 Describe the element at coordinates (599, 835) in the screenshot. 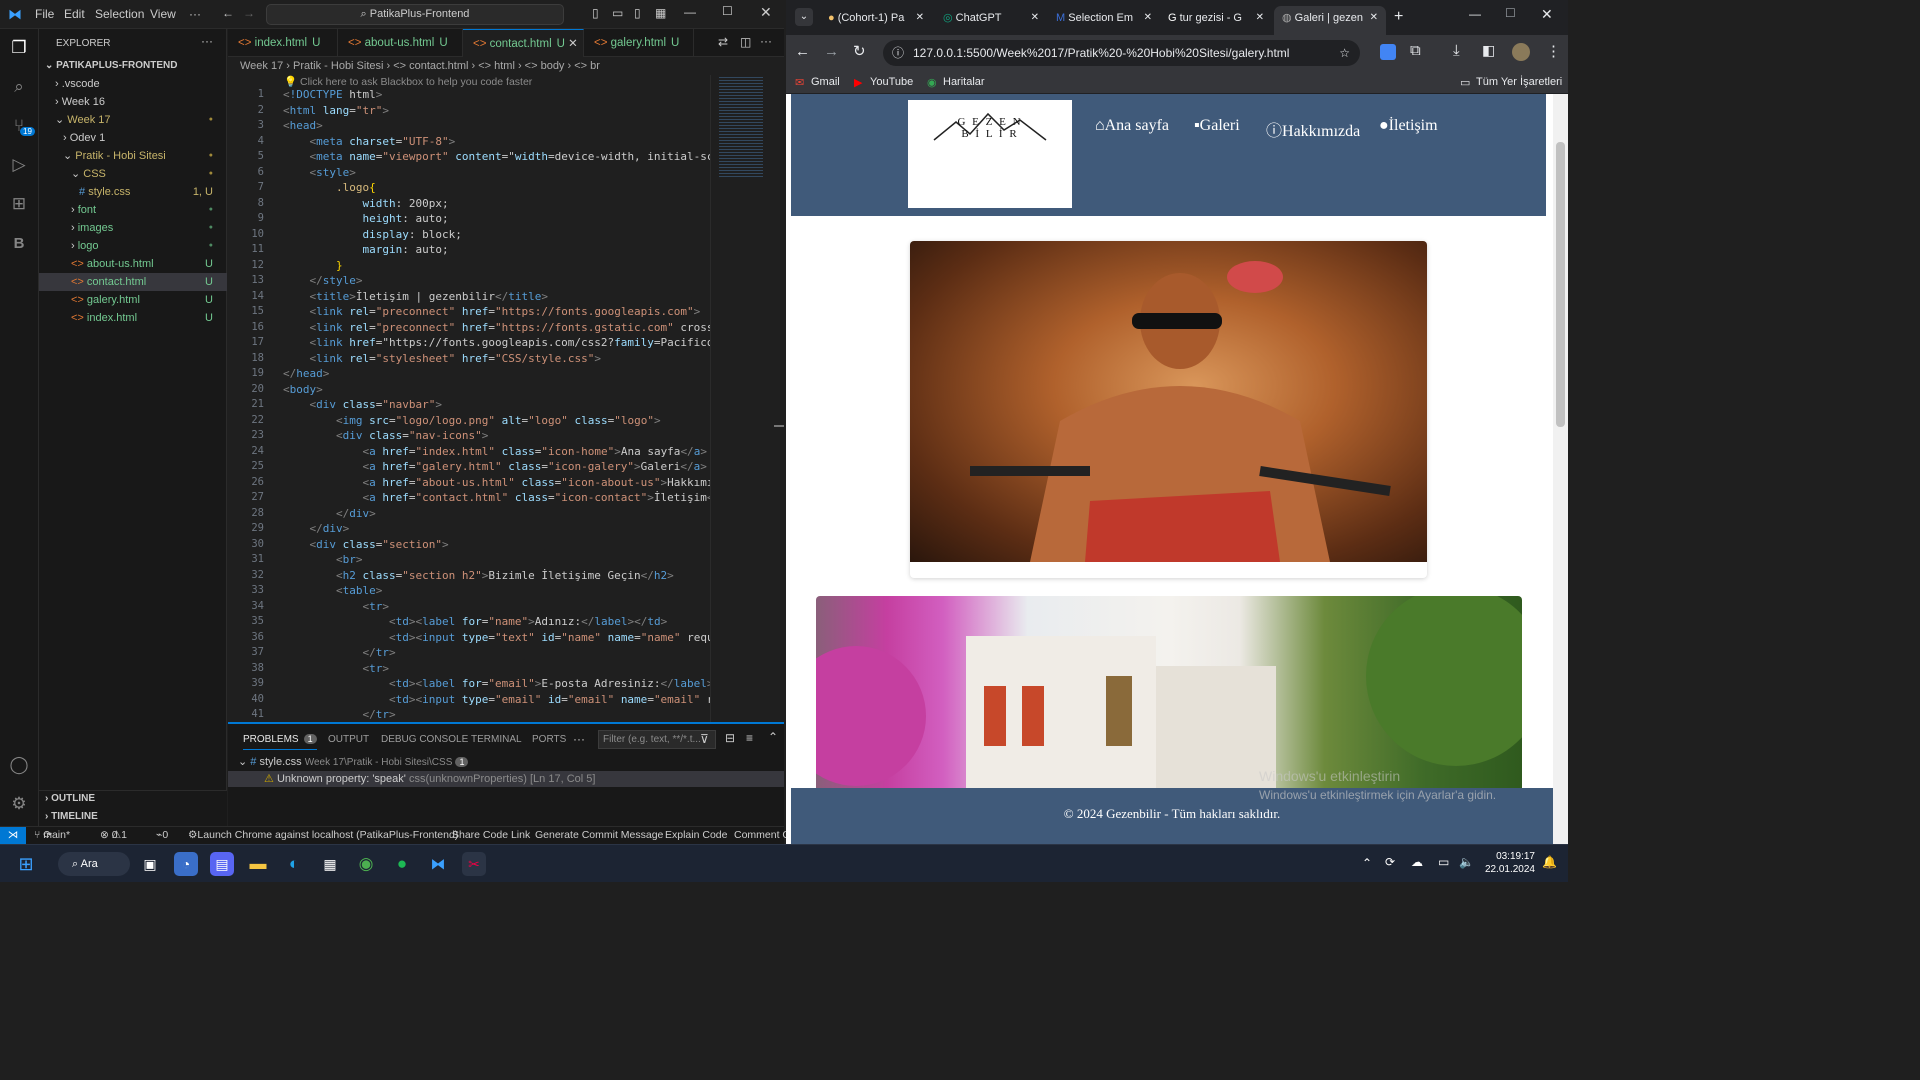

I see `generate-commit-message: Generate Commit Message` at that location.